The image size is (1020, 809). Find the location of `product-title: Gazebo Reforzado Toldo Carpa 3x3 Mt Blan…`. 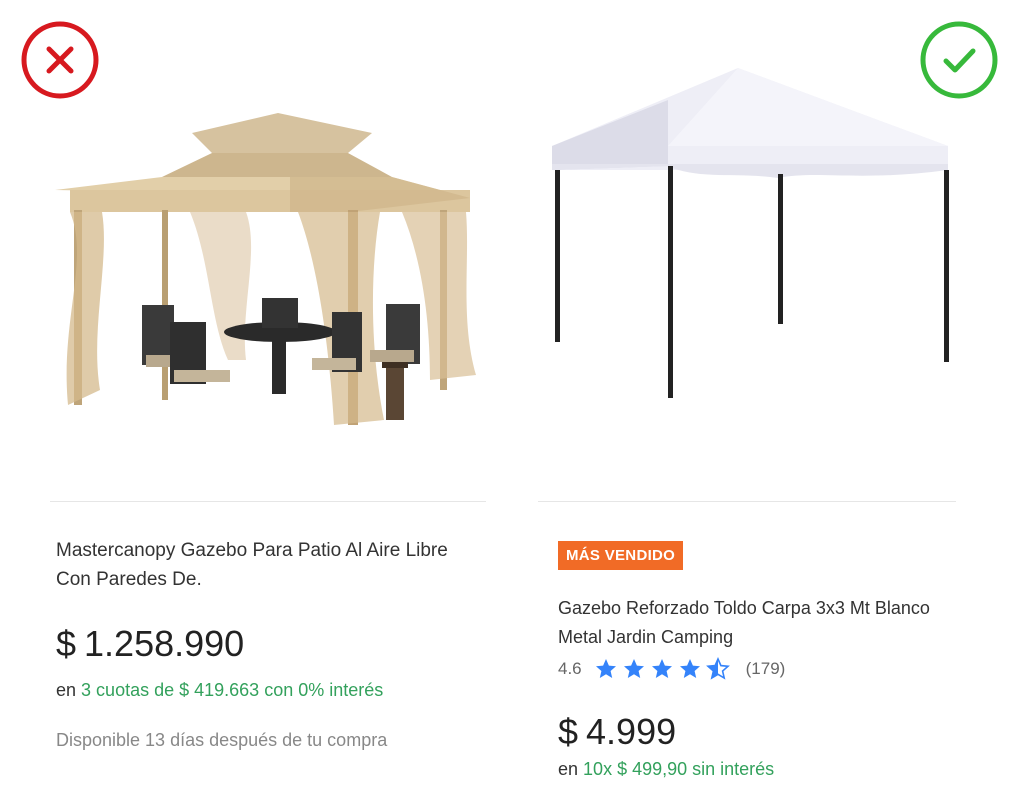

product-title: Gazebo Reforzado Toldo Carpa 3x3 Mt Blan… is located at coordinates (757, 623).